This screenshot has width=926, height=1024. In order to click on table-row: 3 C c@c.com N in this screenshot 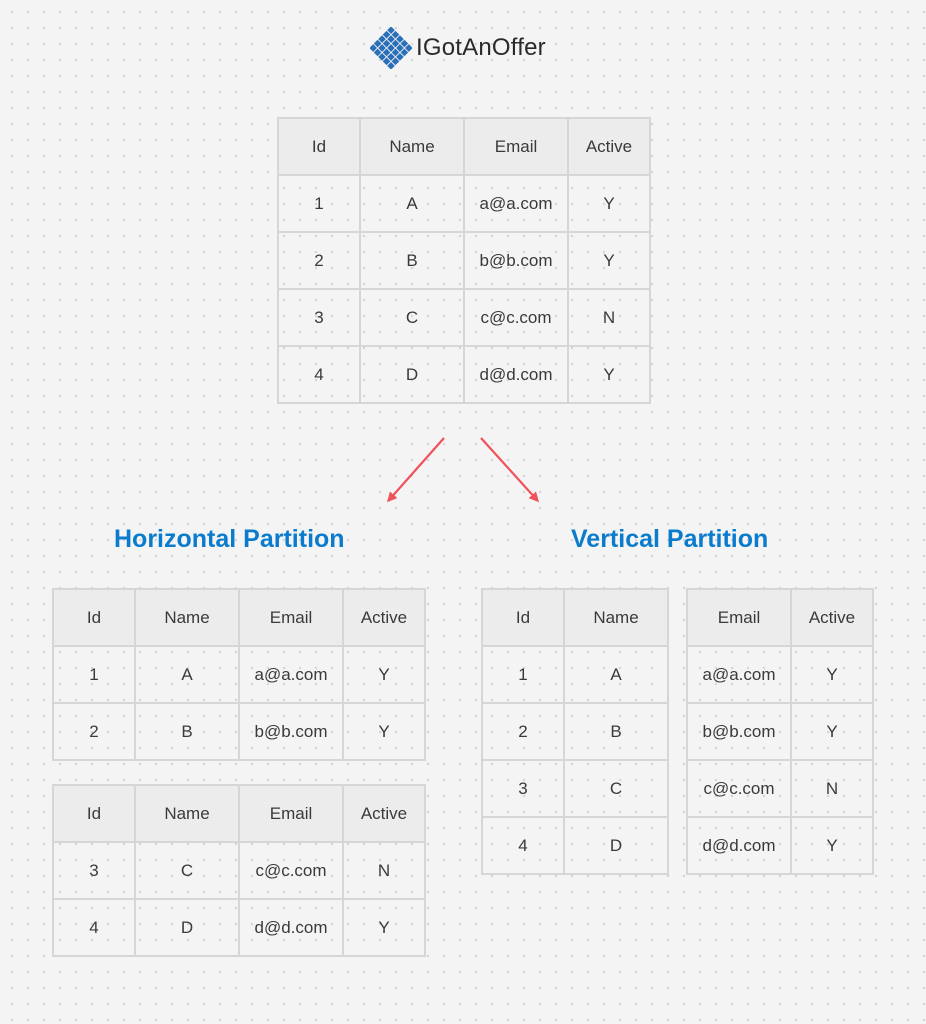, I will do `click(239, 870)`.